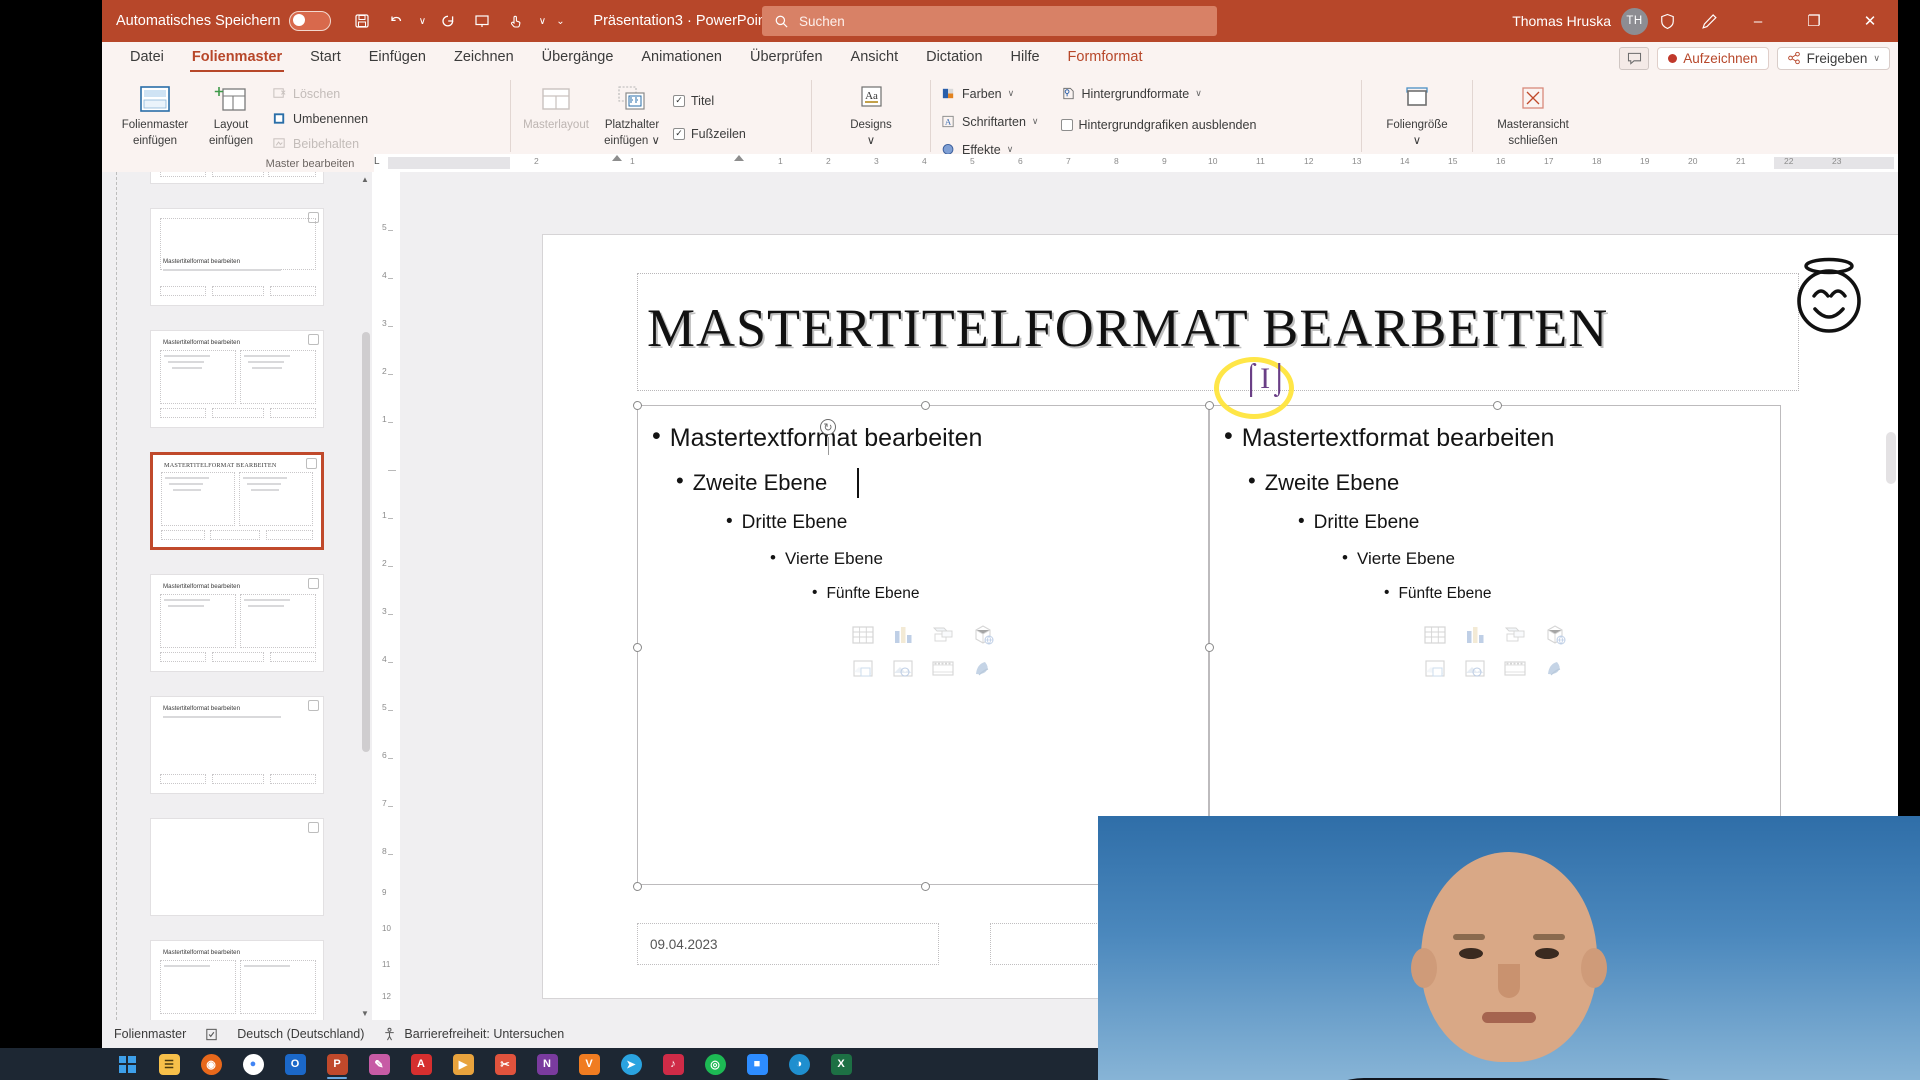 This screenshot has height=1080, width=1920. Describe the element at coordinates (421, 1064) in the screenshot. I see `acrobat-icon: A` at that location.